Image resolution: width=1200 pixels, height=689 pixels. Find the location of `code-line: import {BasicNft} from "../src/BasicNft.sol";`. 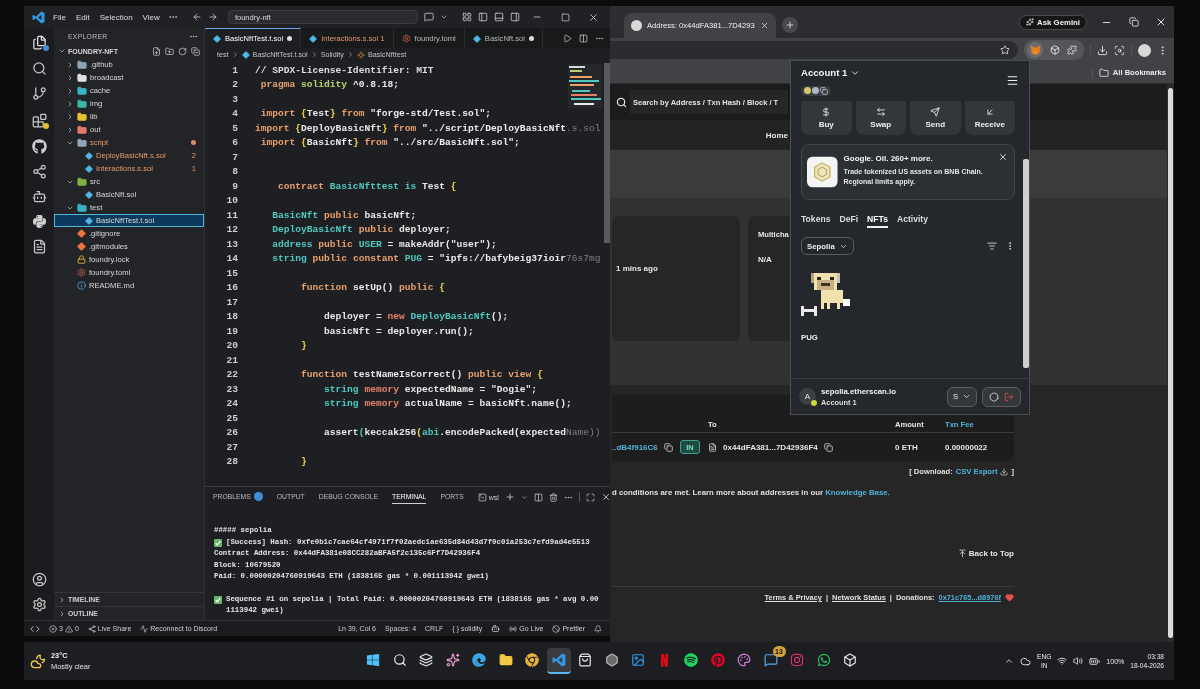

code-line: import {BasicNft} from "../src/BasicNft.sol"; is located at coordinates (390, 143).